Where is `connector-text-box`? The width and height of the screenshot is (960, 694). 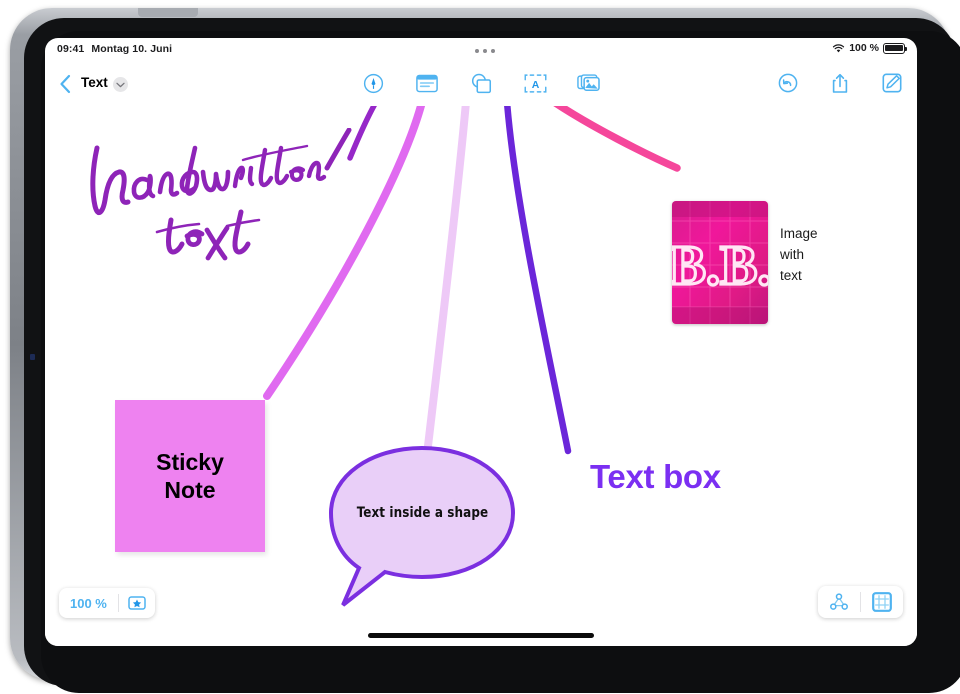
connector-text-box is located at coordinates (538, 280).